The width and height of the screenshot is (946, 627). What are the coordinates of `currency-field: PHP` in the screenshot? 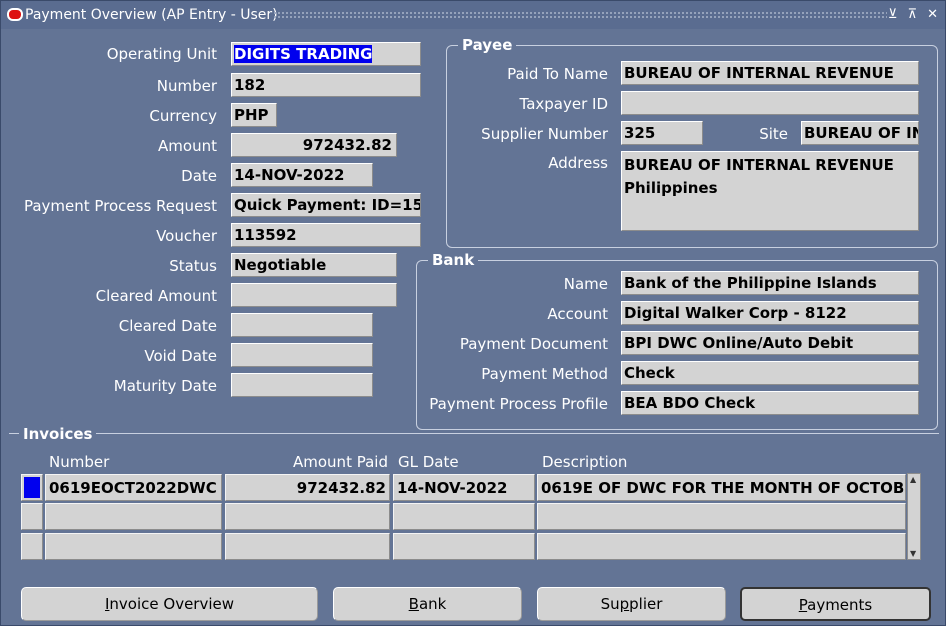 It's located at (254, 115).